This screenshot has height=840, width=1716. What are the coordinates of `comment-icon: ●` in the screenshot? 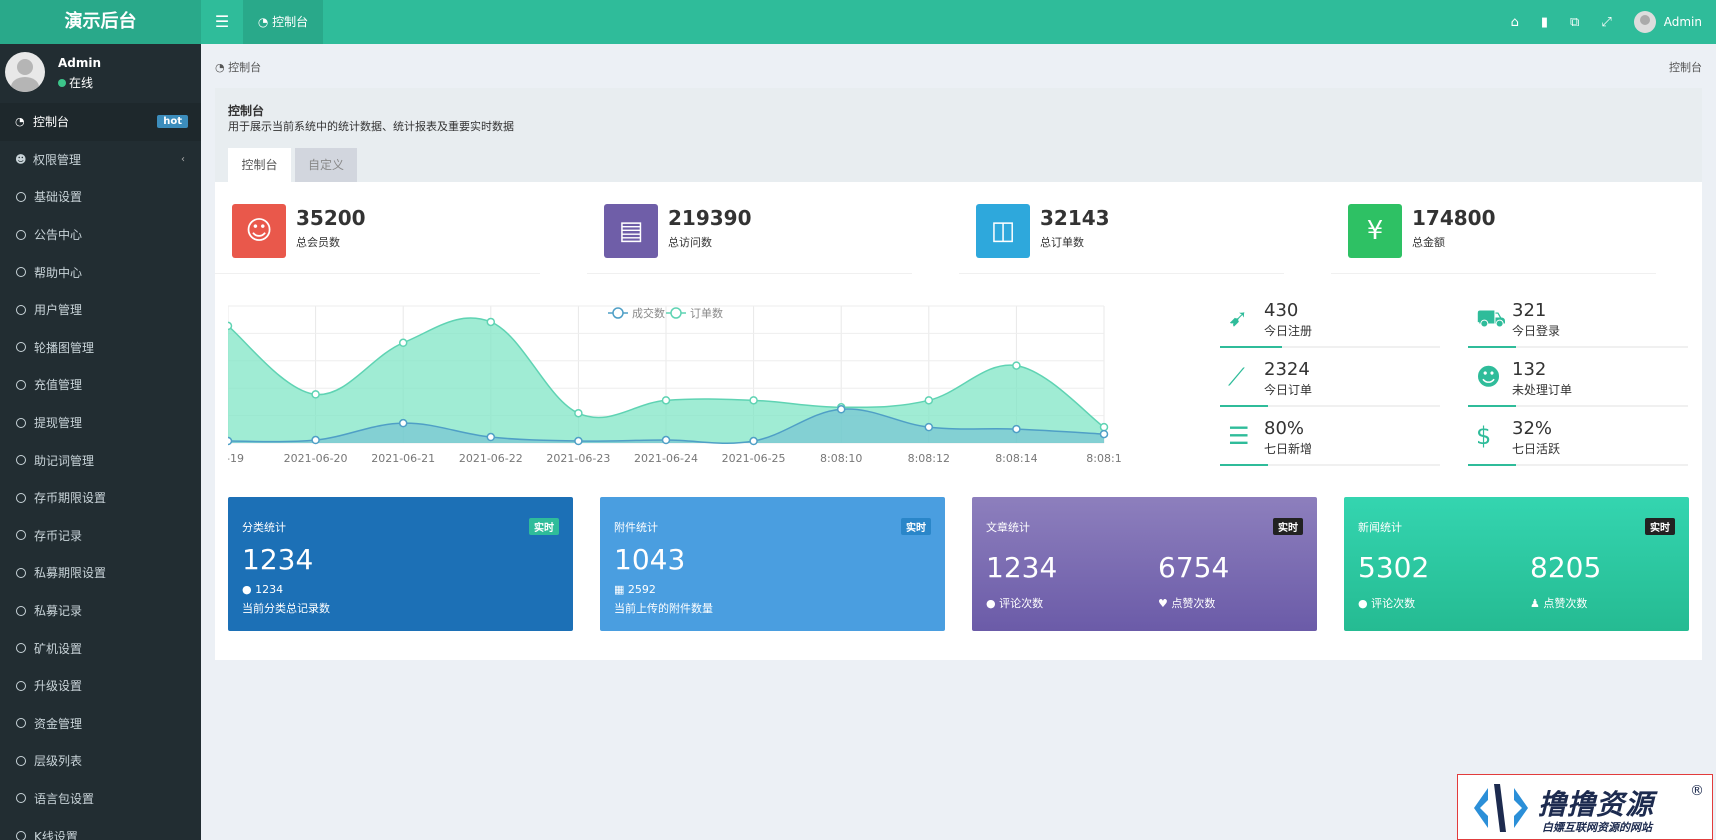 It's located at (249, 589).